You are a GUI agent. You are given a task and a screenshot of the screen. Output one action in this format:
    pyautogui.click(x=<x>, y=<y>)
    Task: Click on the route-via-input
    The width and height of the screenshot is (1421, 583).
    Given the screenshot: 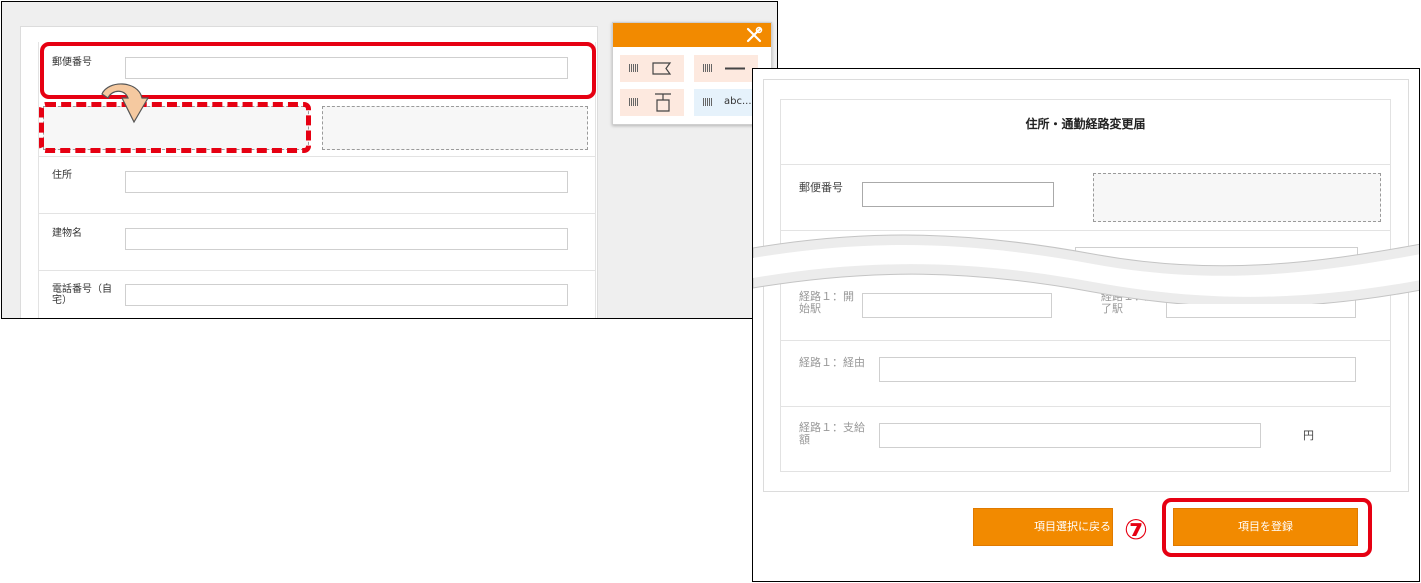 What is the action you would take?
    pyautogui.click(x=1117, y=369)
    